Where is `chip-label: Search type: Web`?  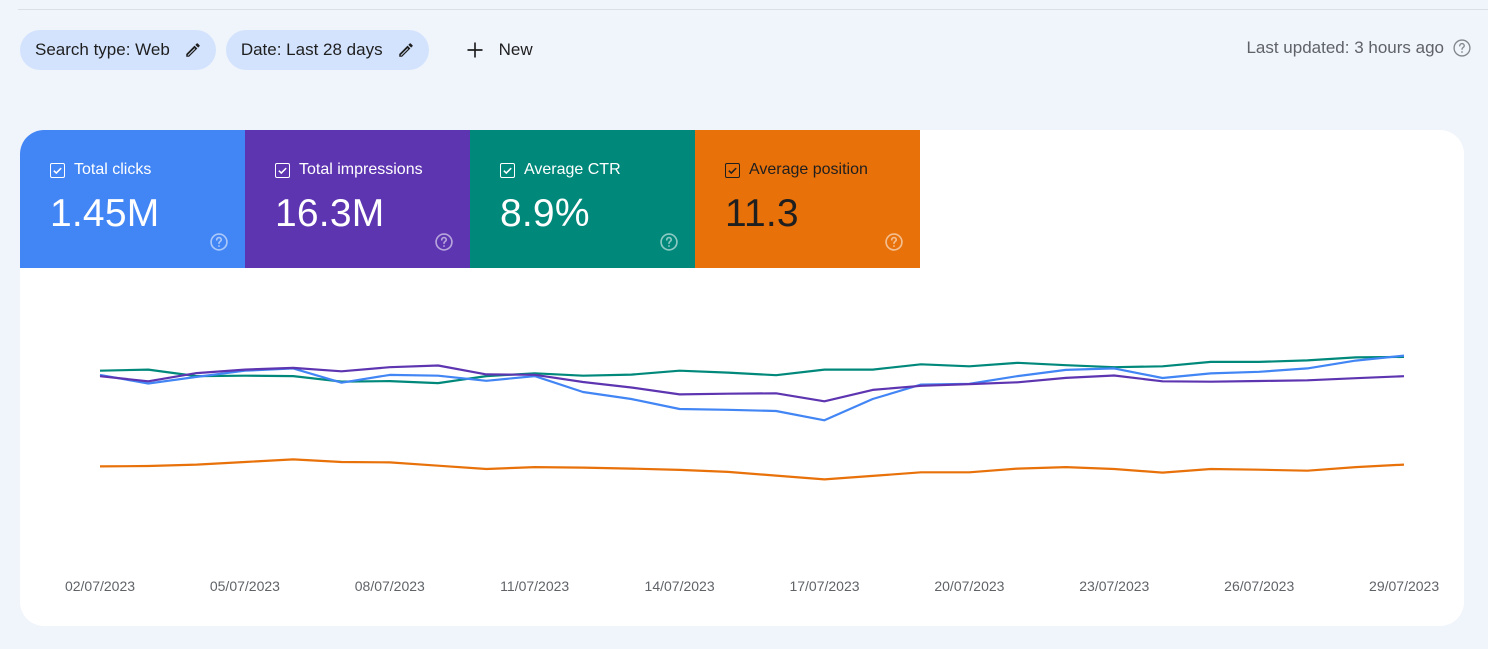 chip-label: Search type: Web is located at coordinates (102, 49).